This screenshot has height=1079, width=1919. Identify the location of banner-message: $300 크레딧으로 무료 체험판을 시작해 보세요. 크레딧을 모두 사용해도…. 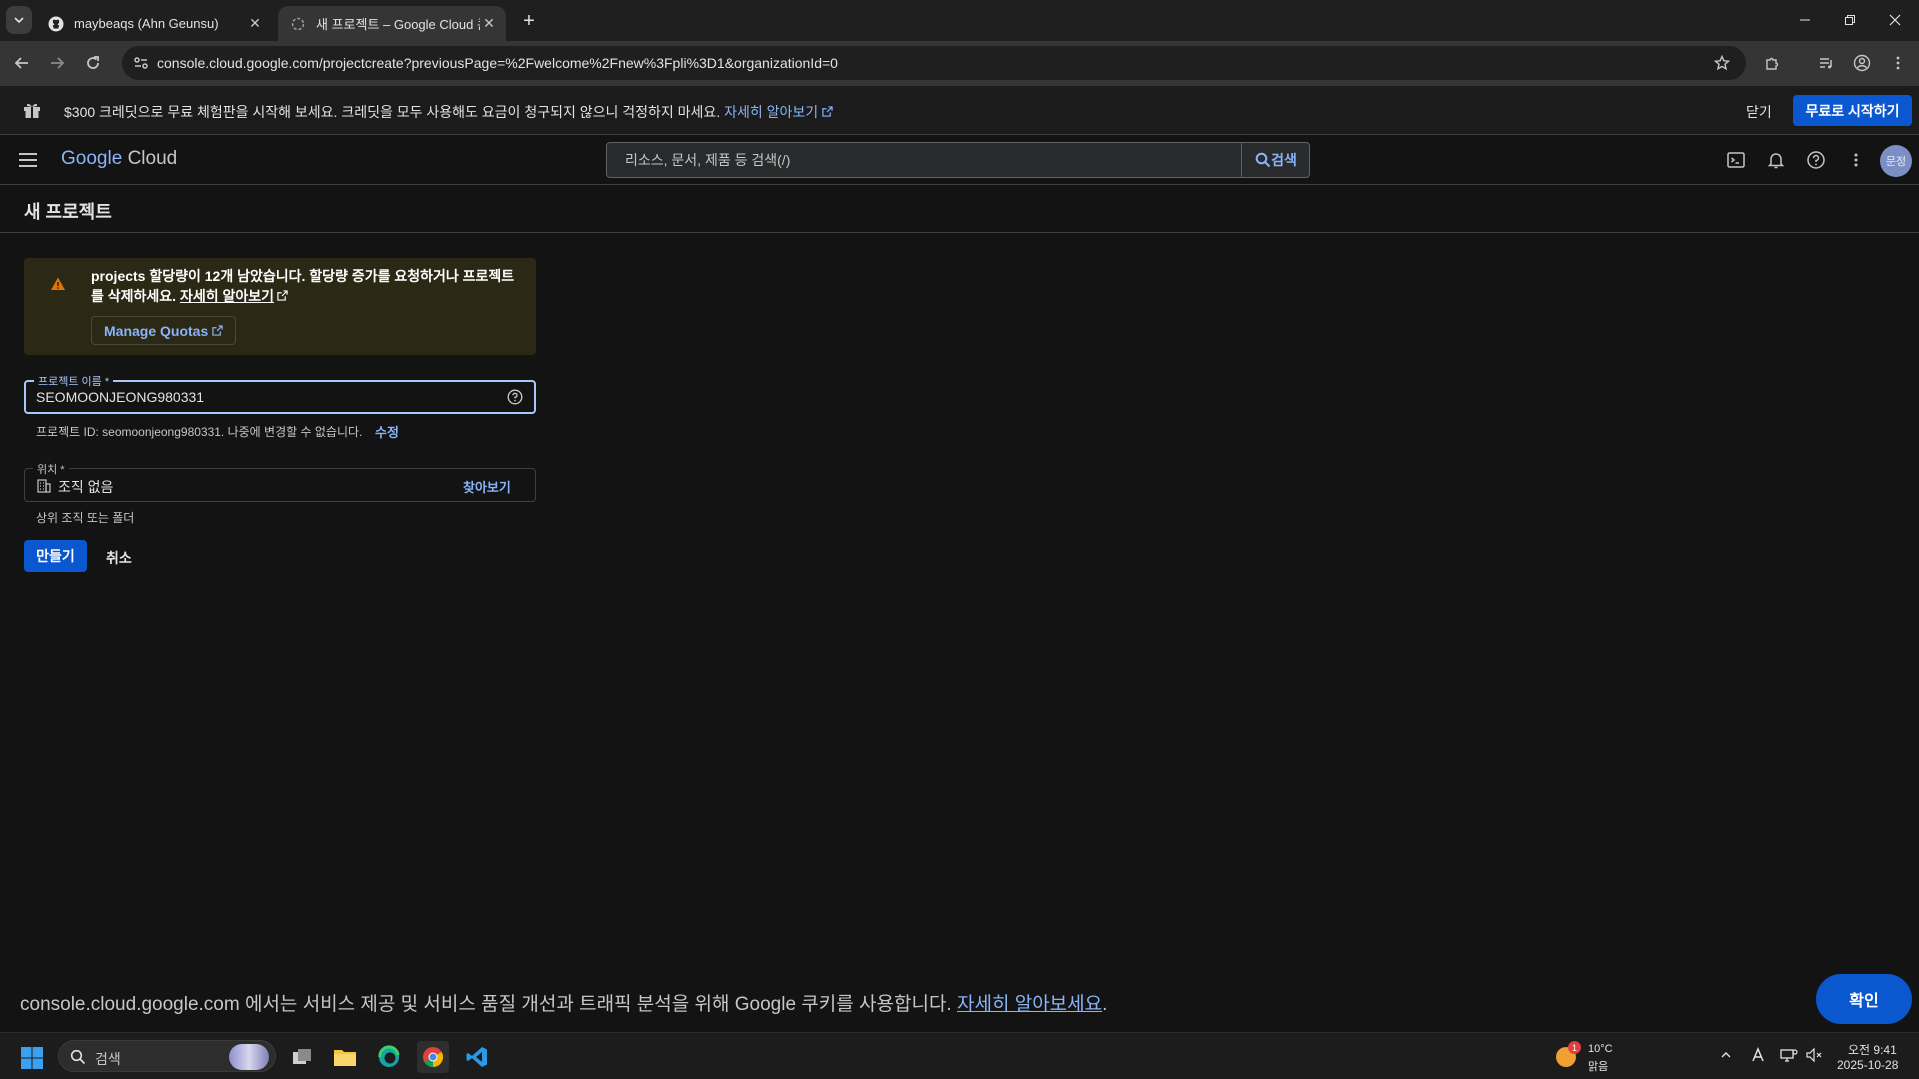
(392, 112).